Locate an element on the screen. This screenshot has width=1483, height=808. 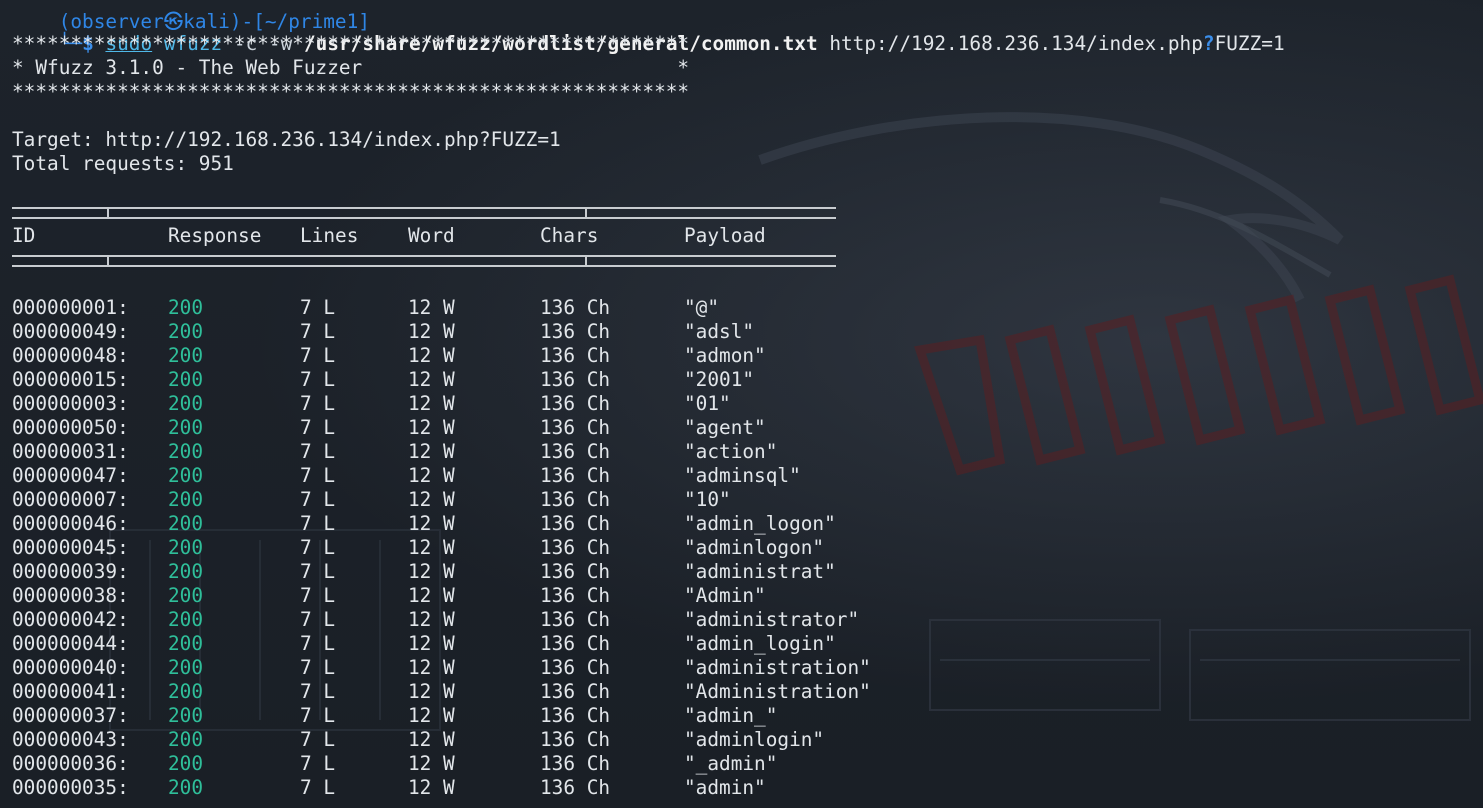
row-id: 000000041: is located at coordinates (70, 691).